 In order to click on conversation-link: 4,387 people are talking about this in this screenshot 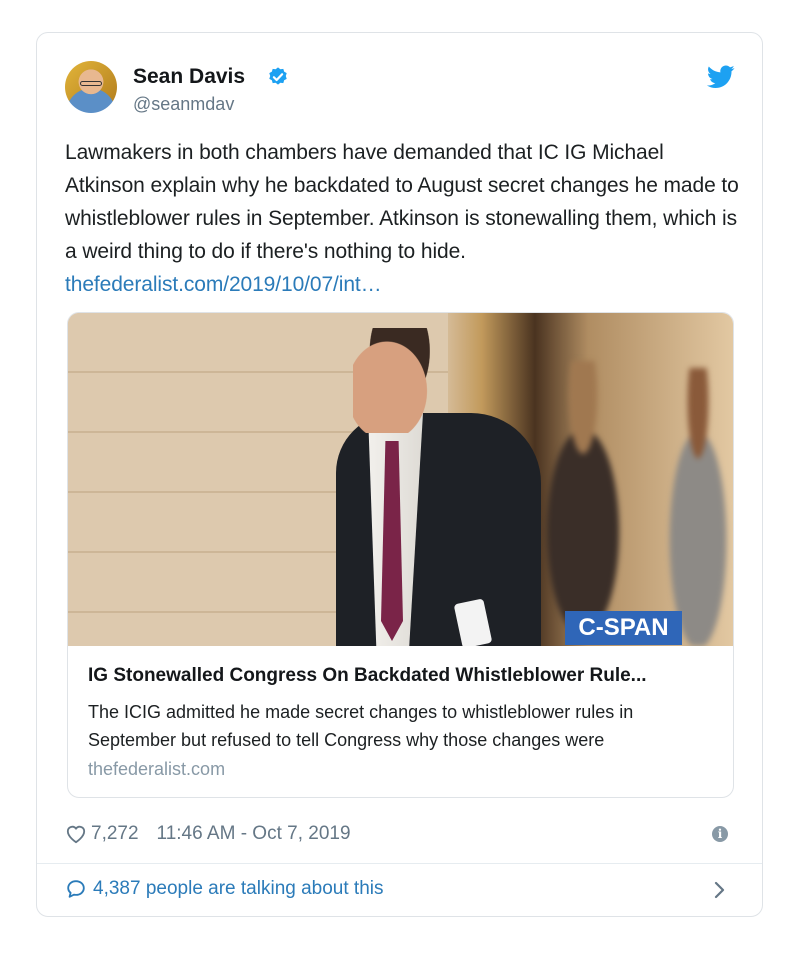, I will do `click(224, 889)`.